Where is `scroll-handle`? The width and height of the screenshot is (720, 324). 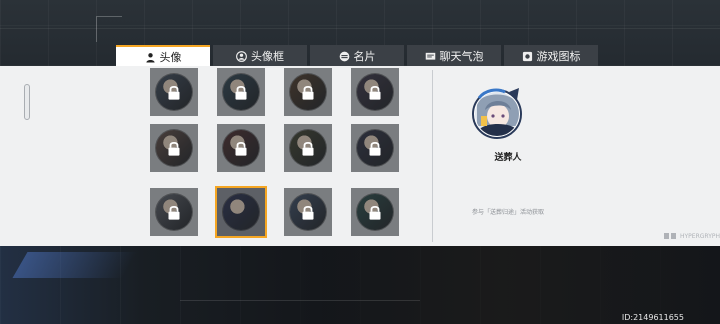
scroll-handle is located at coordinates (27, 102).